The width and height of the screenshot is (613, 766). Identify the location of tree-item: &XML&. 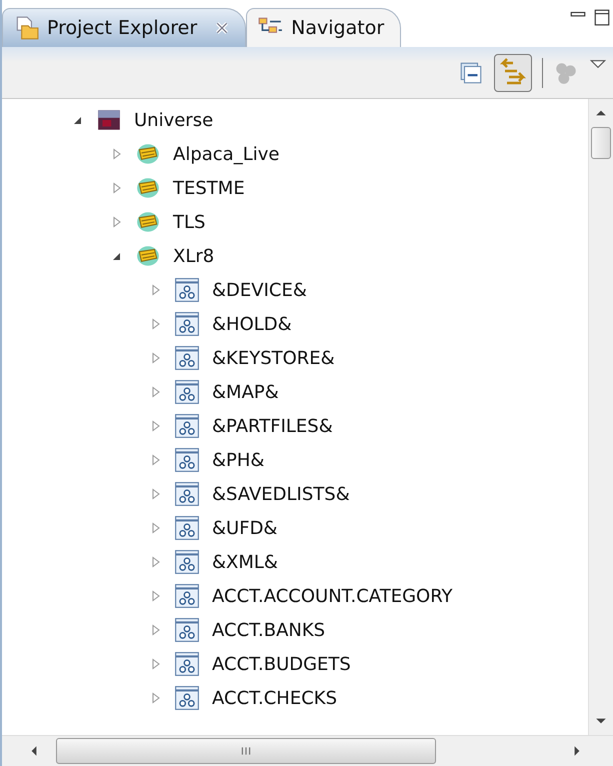
(245, 562).